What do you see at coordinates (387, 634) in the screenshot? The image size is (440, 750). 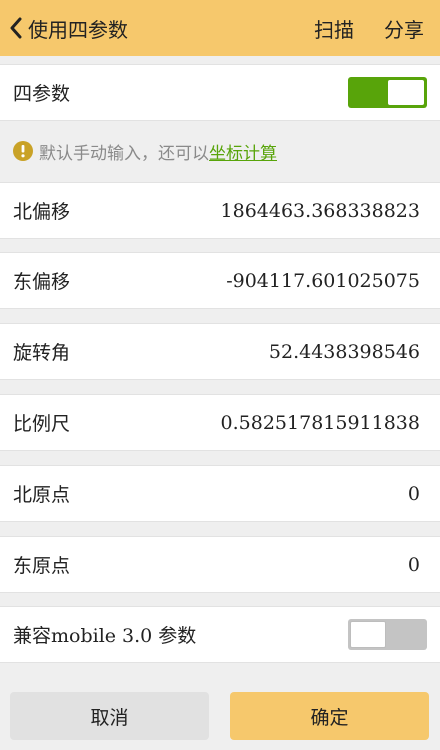 I see `compat-toggle` at bounding box center [387, 634].